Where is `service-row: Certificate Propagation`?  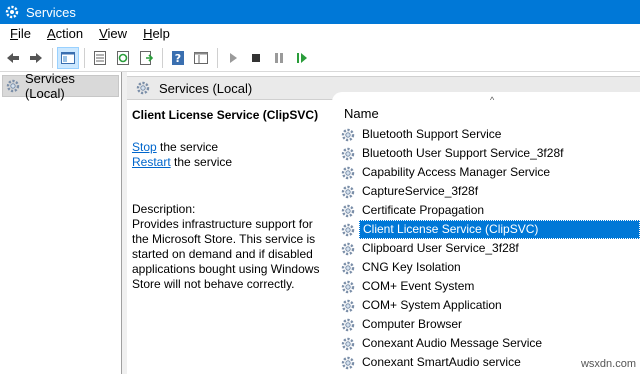 service-row: Certificate Propagation is located at coordinates (490, 210).